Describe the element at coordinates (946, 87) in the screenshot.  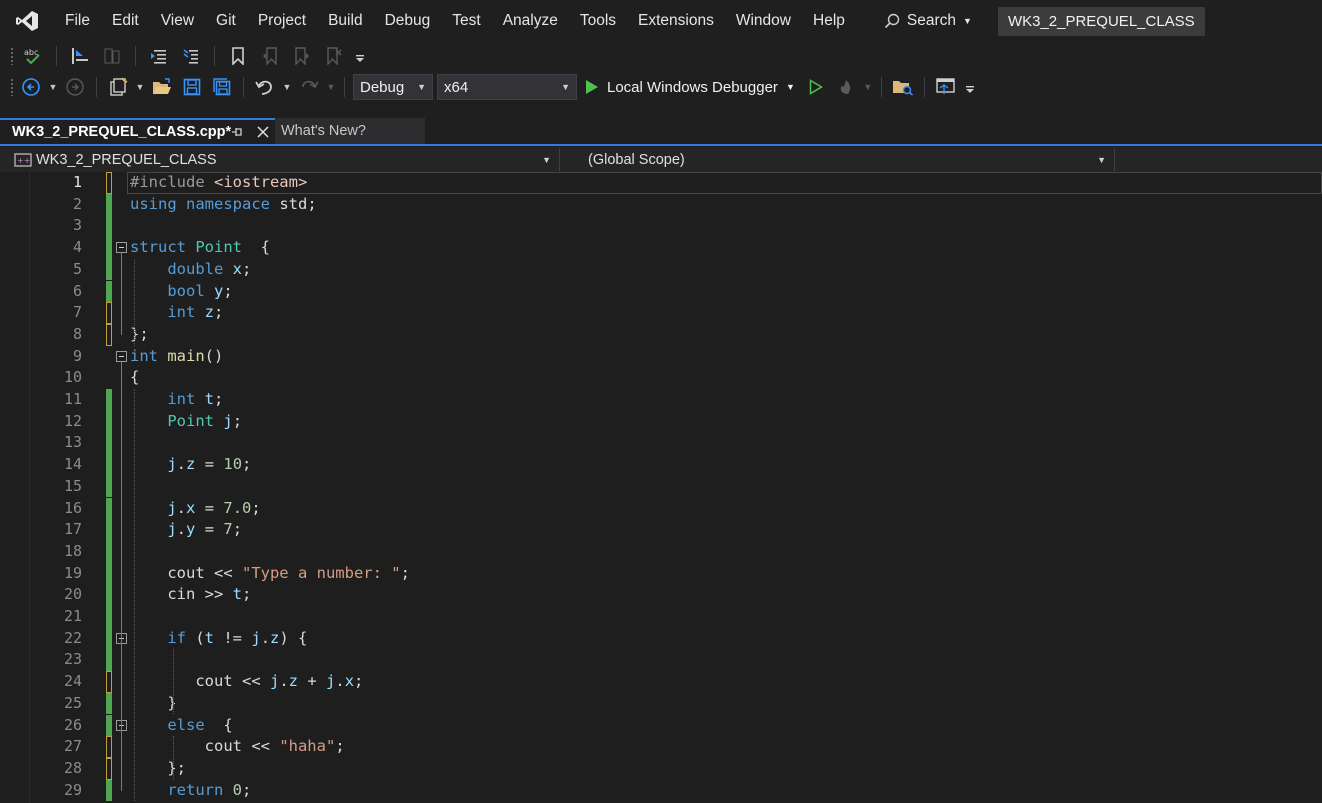
I see `window-layout-icon` at that location.